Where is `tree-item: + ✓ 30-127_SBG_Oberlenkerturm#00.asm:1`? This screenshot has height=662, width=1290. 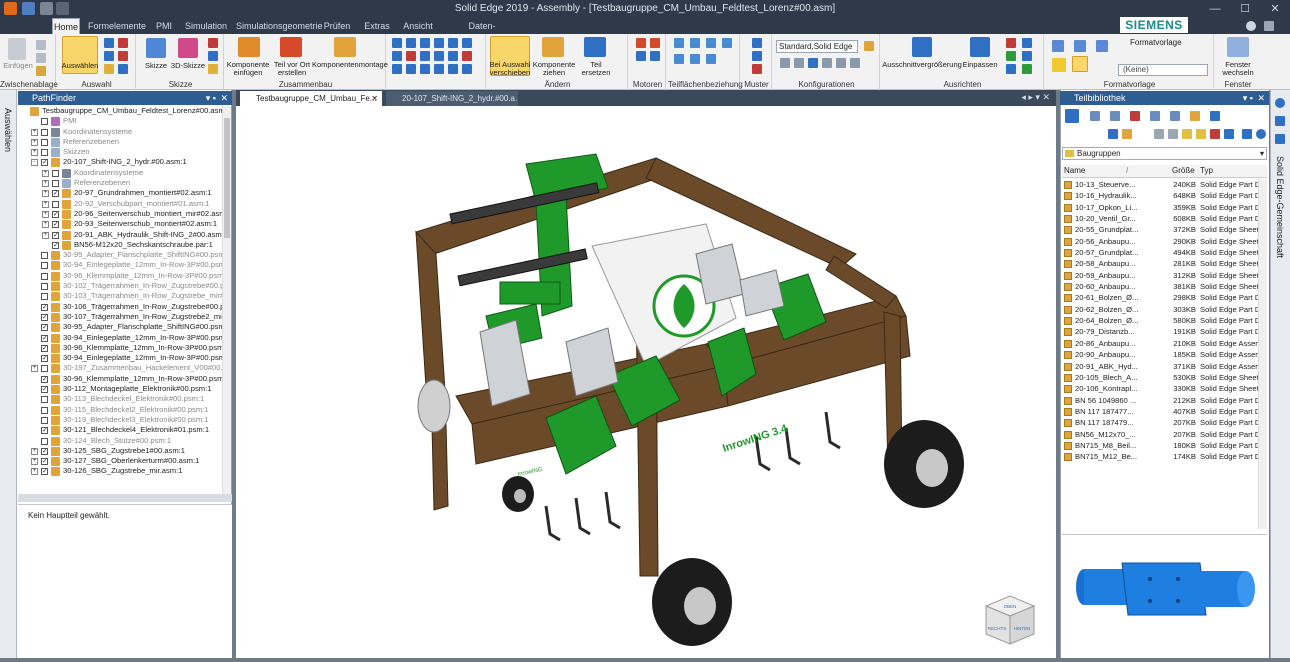 tree-item: + ✓ 30-127_SBG_Oberlenkerturm#00.asm:1 is located at coordinates (120, 461).